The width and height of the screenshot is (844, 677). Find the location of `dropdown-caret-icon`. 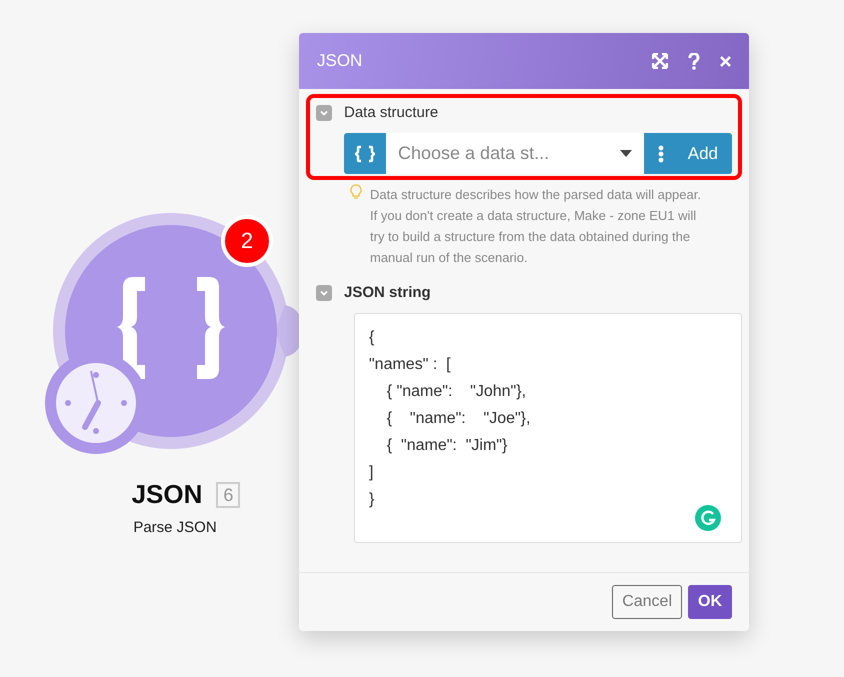

dropdown-caret-icon is located at coordinates (626, 153).